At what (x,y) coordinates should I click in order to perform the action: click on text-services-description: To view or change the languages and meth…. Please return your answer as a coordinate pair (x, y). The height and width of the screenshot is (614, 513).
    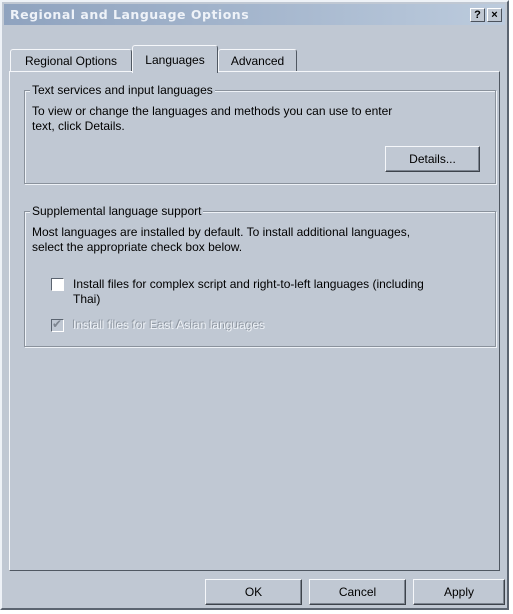
    Looking at the image, I should click on (212, 119).